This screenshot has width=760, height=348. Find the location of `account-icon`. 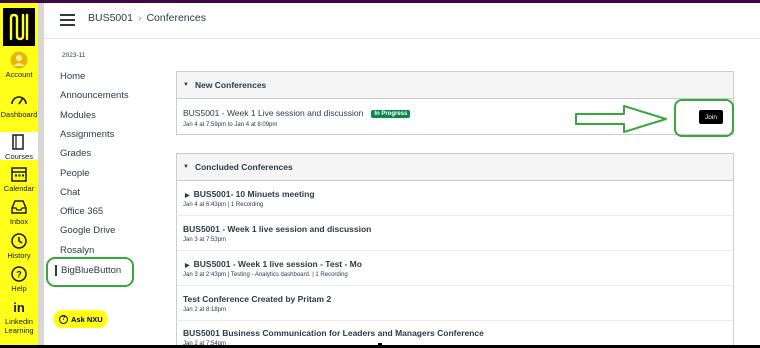

account-icon is located at coordinates (19, 60).